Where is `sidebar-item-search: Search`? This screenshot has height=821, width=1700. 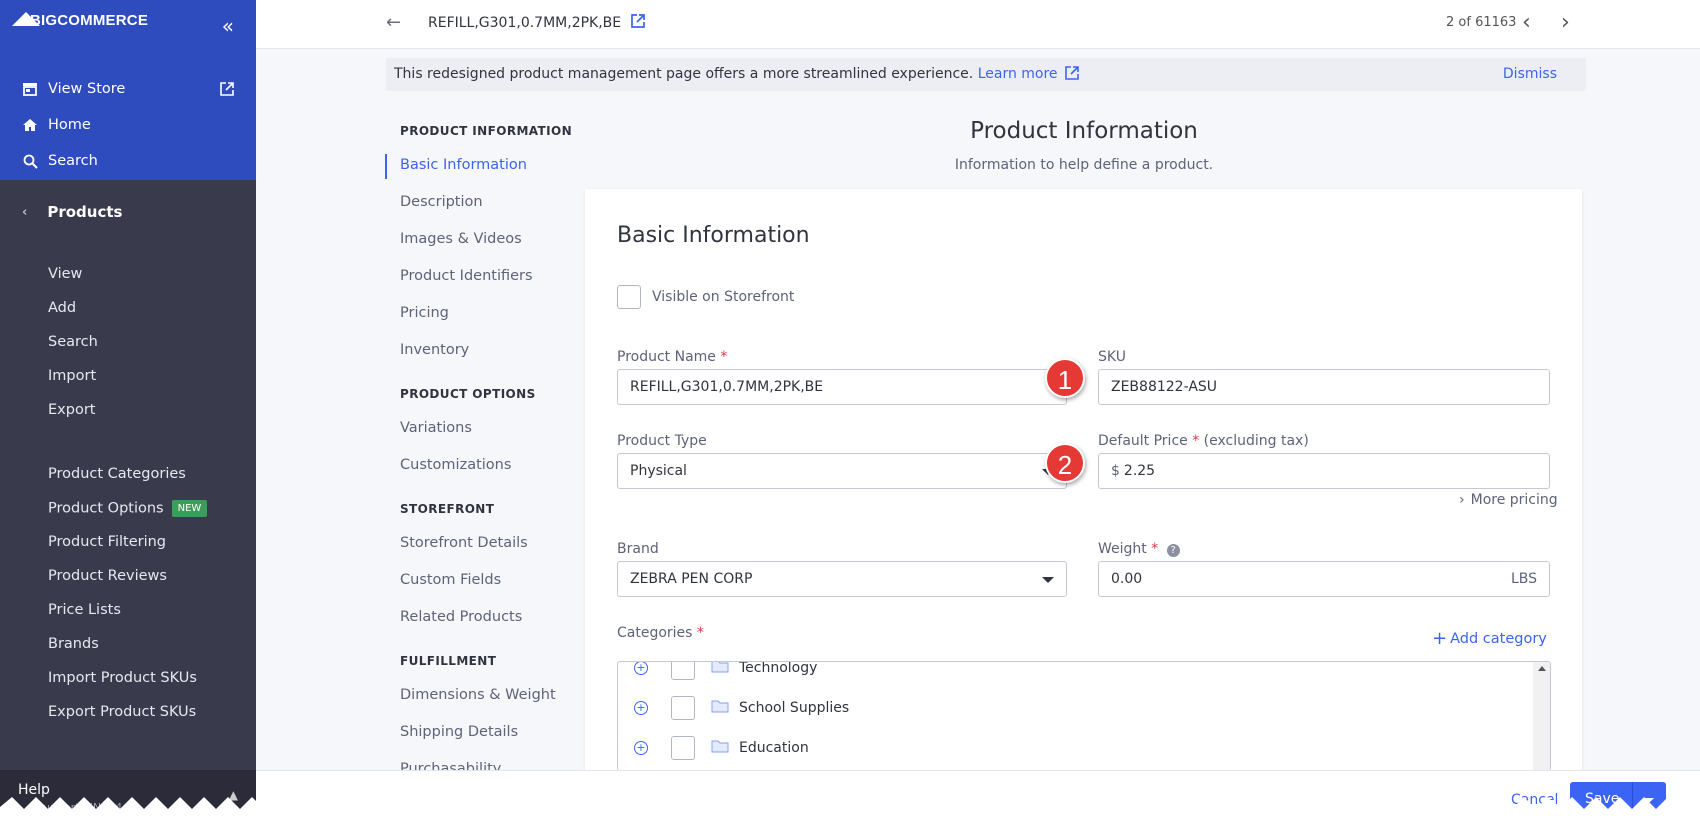
sidebar-item-search: Search is located at coordinates (73, 342).